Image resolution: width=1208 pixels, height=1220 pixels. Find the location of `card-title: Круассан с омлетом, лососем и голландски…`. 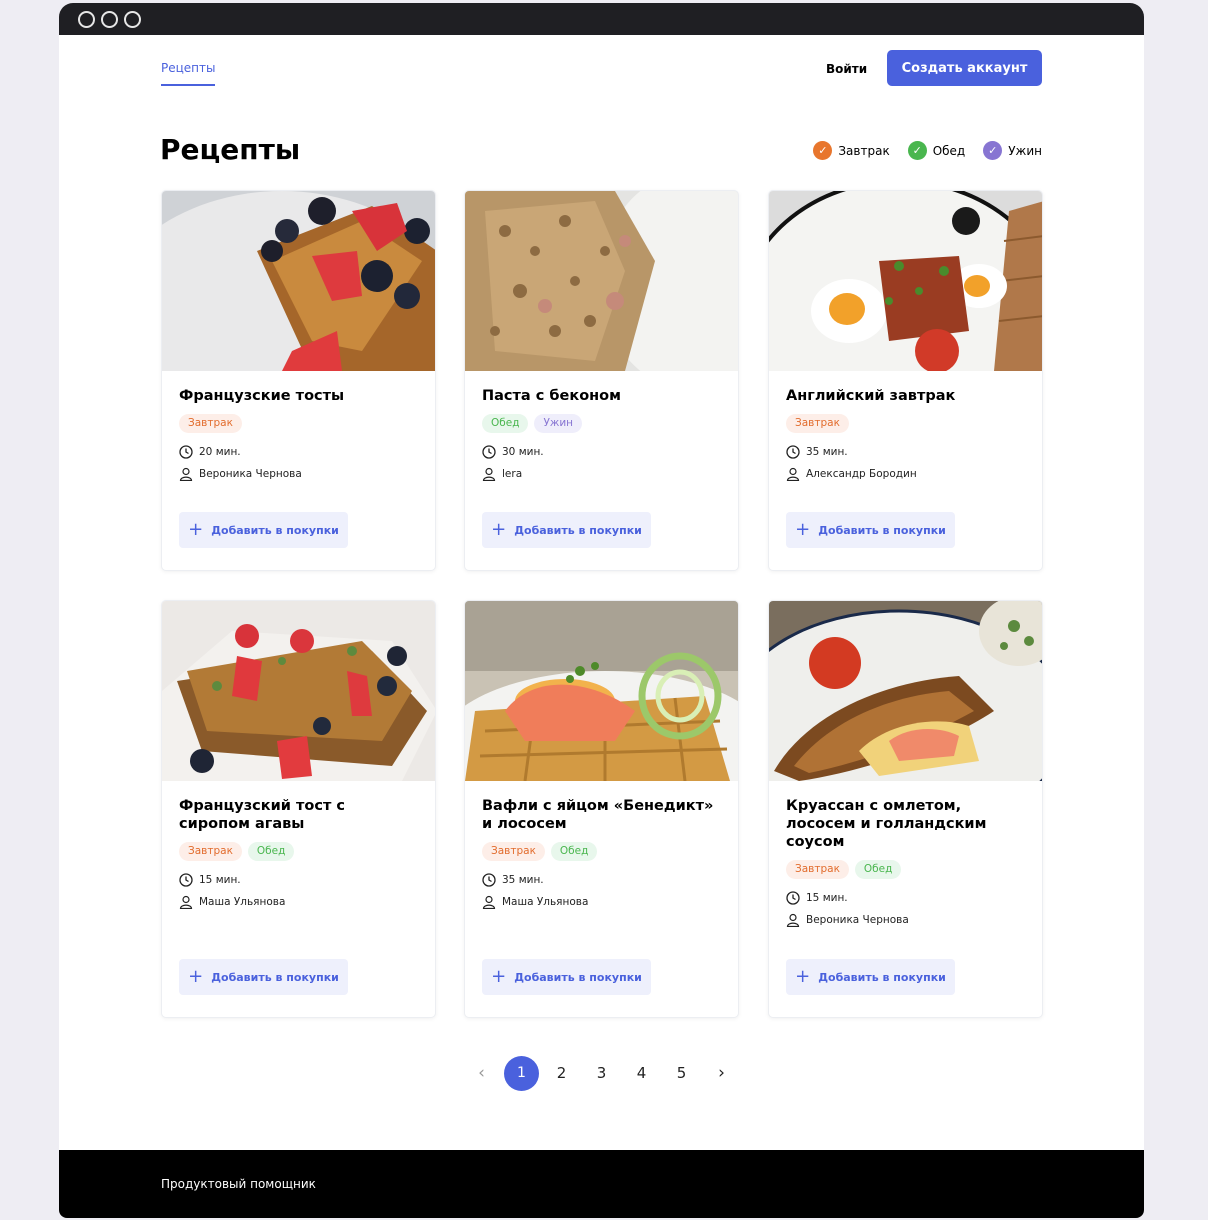

card-title: Круассан с омлетом, лососем и голландски… is located at coordinates (896, 824).